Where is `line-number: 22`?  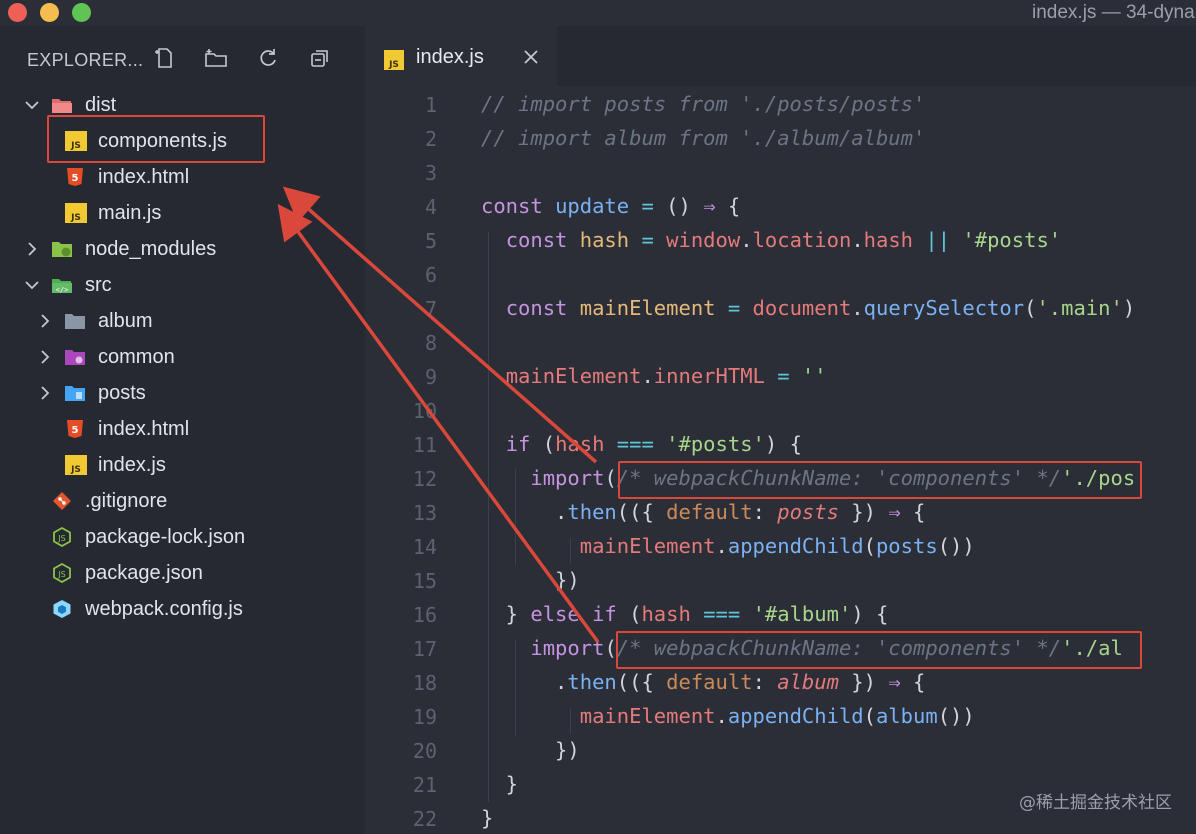 line-number: 22 is located at coordinates (424, 819).